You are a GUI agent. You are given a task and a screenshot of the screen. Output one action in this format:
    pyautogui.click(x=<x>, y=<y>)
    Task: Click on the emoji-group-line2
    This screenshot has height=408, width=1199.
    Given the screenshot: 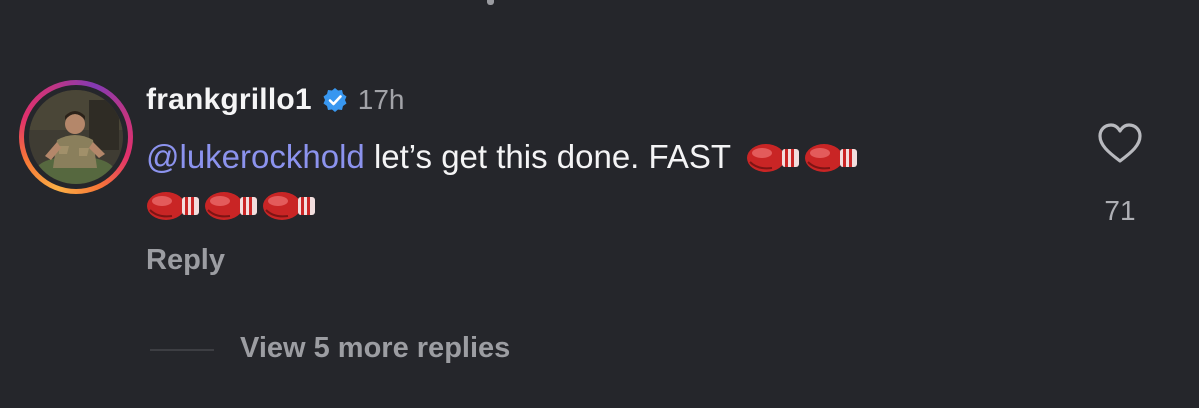 What is the action you would take?
    pyautogui.click(x=231, y=206)
    